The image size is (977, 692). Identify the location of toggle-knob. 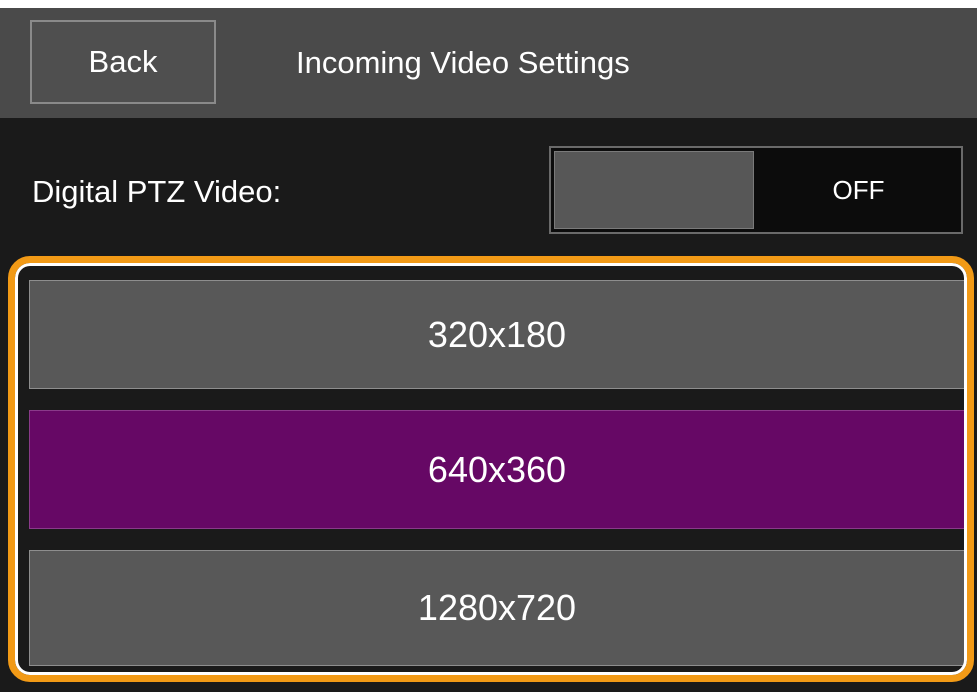
(654, 190).